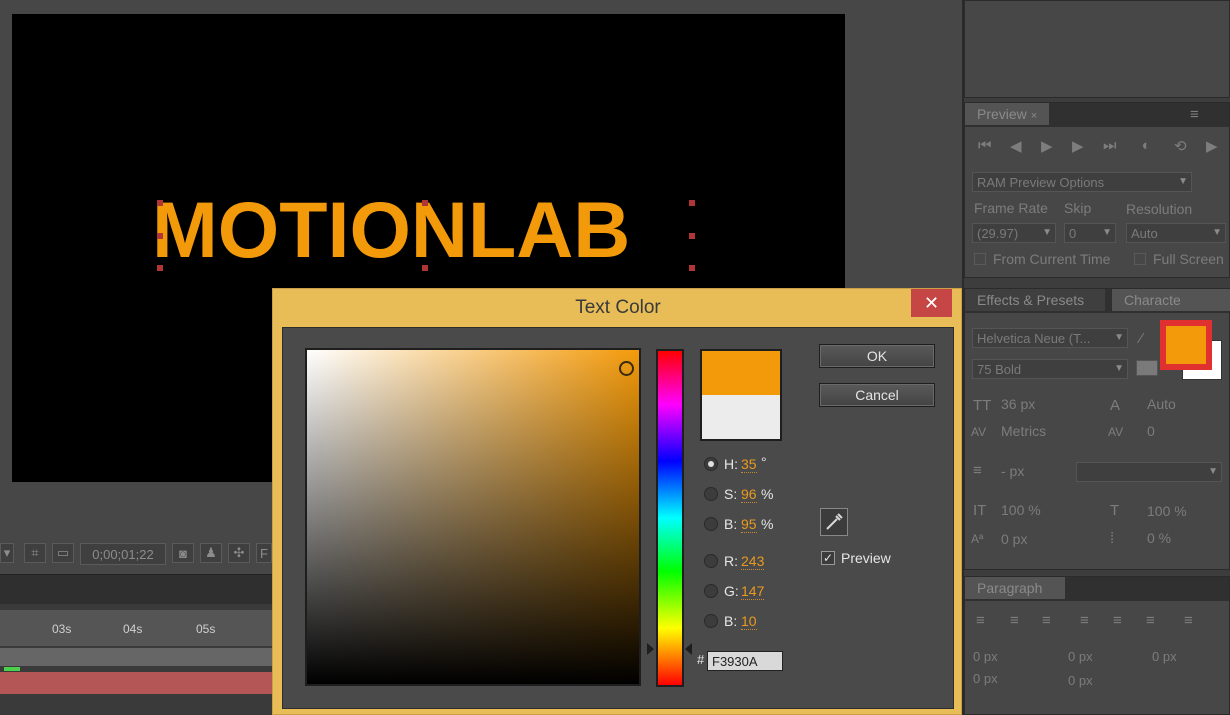 The width and height of the screenshot is (1230, 715). I want to click on frame-rate-select: (29.97) ▼, so click(1014, 233).